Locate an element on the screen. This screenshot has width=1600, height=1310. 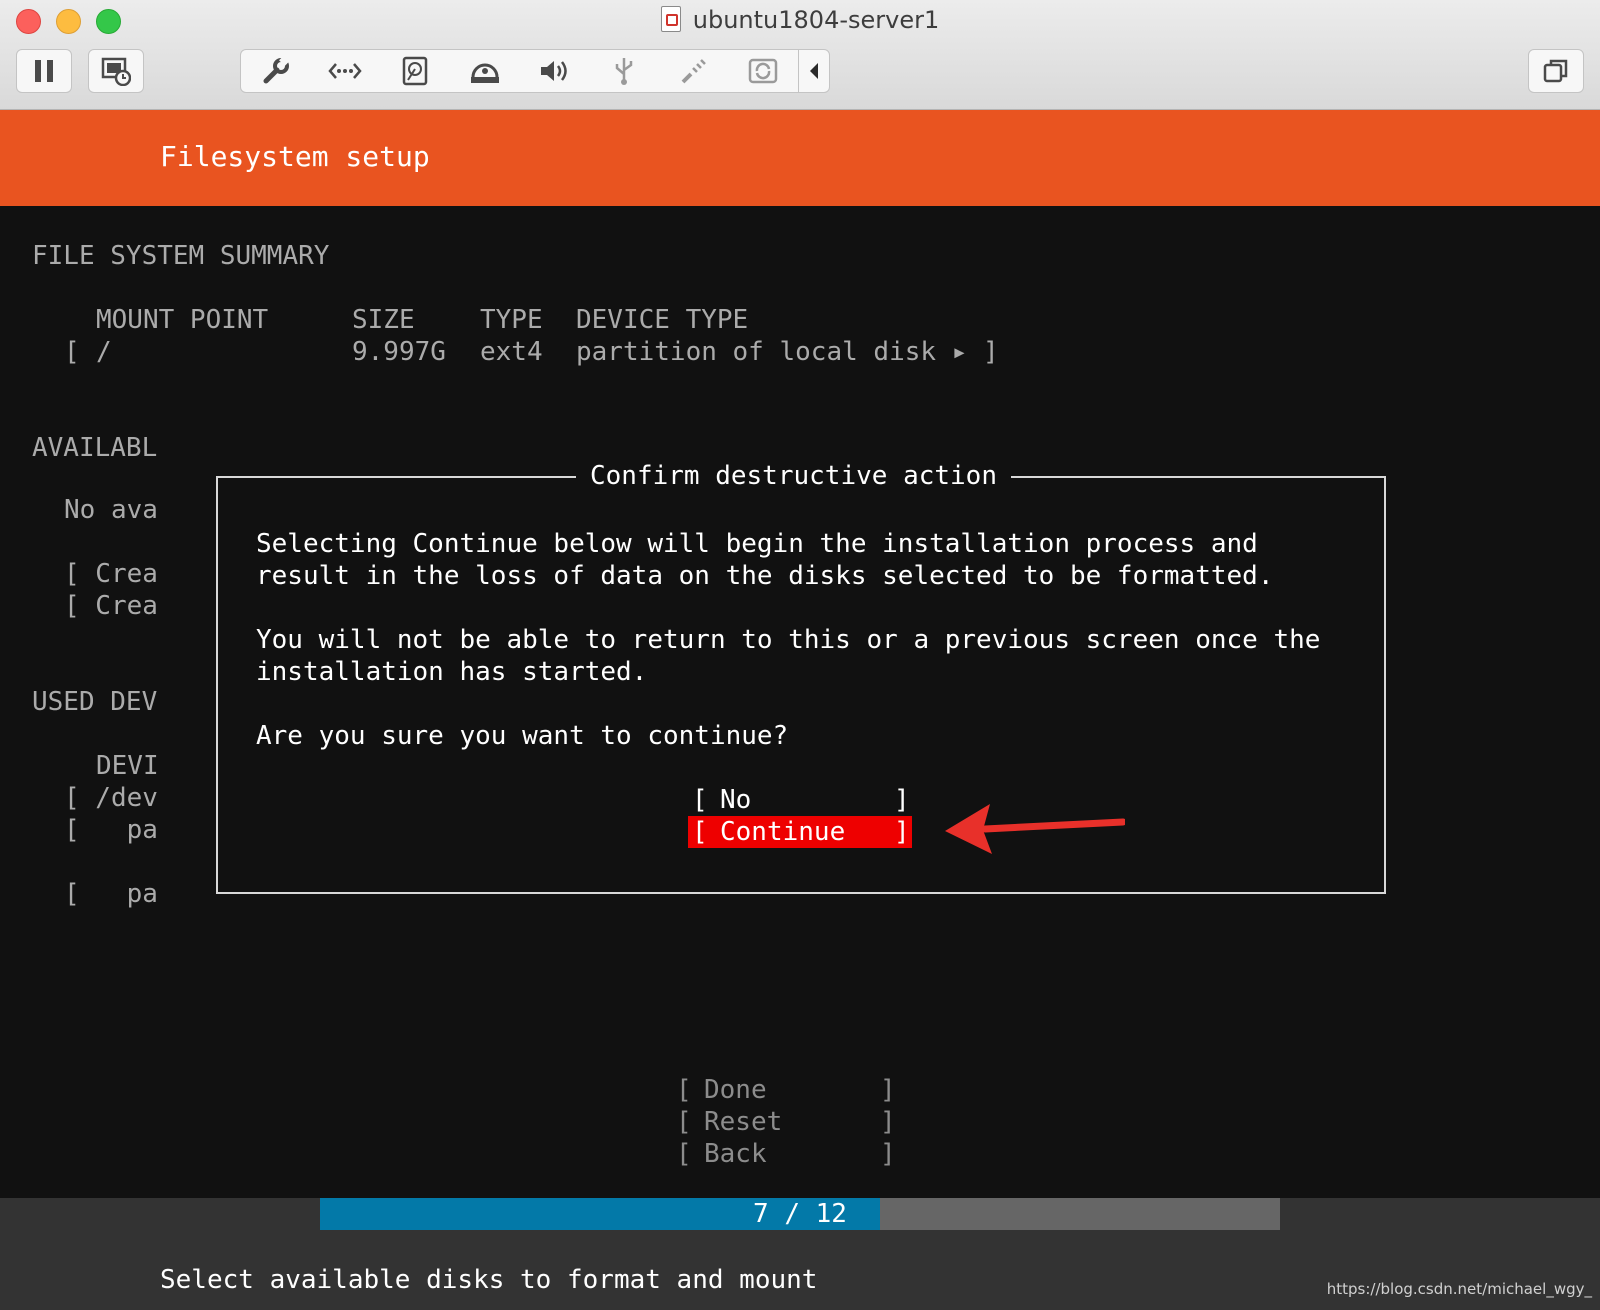
sound-button is located at coordinates (555, 71).